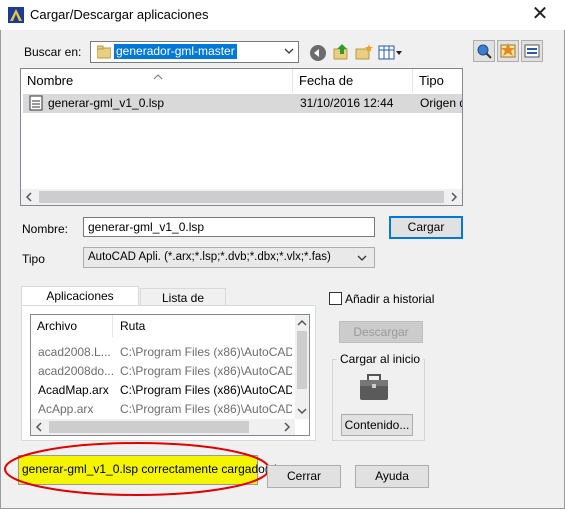  Describe the element at coordinates (119, 14) in the screenshot. I see `window-title: Cargar/Descargar aplicaciones` at that location.